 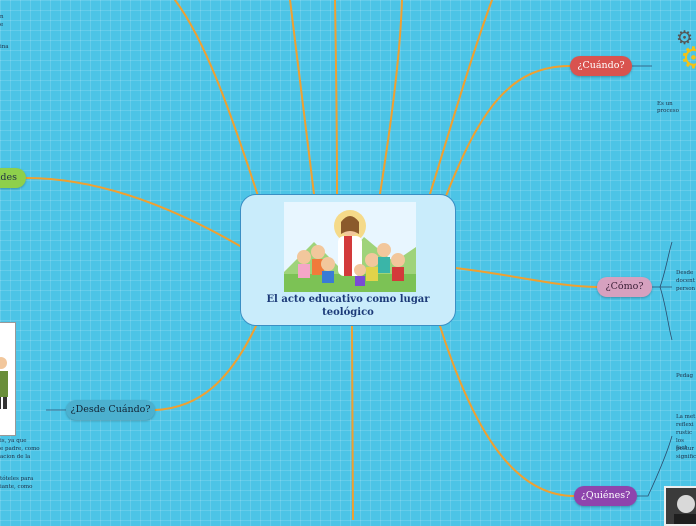 I want to click on desde-text-5: iante, como, so click(x=16, y=487).